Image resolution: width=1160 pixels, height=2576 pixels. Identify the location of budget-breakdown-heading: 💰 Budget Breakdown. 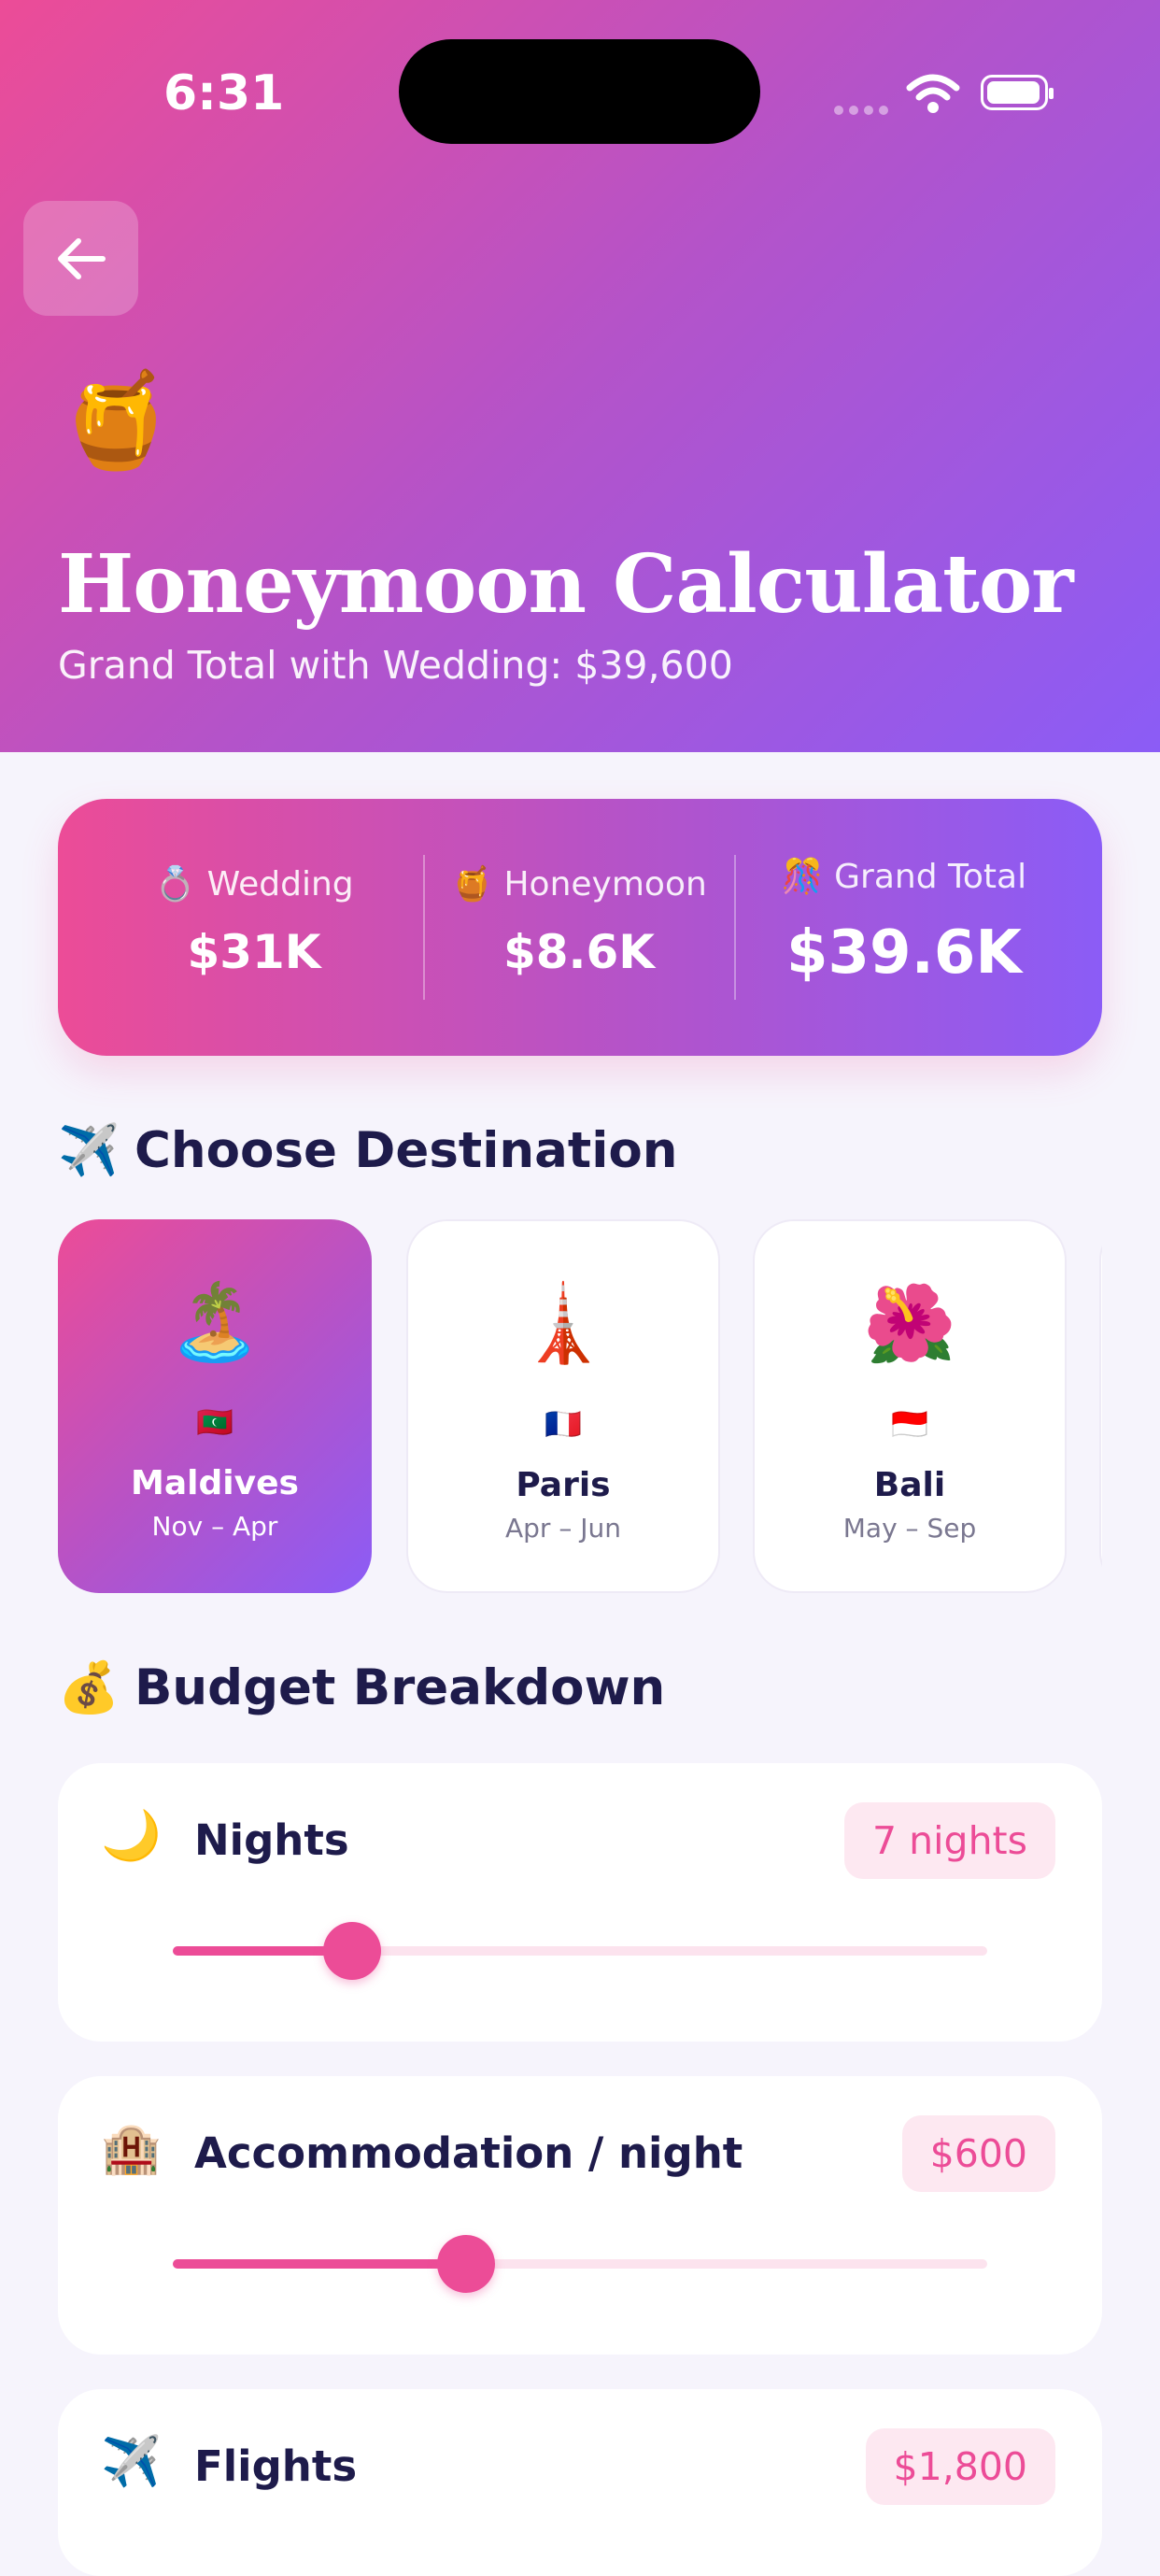
(362, 1687).